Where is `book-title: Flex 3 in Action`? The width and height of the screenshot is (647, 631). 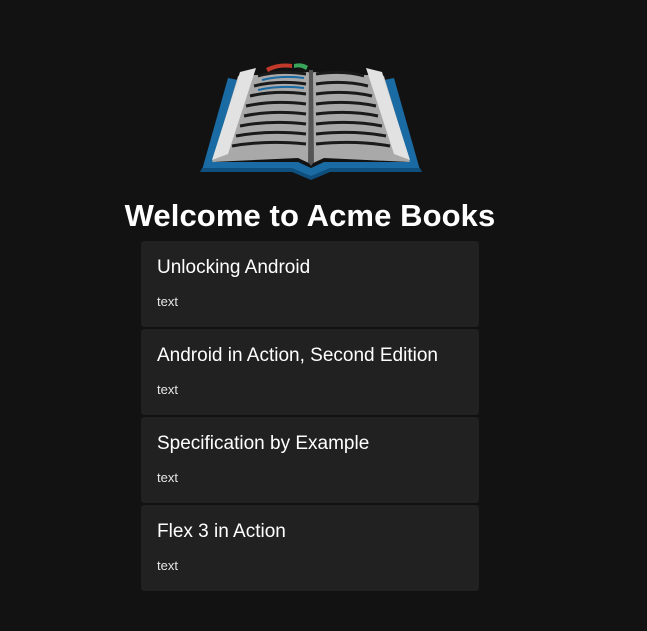 book-title: Flex 3 in Action is located at coordinates (221, 531).